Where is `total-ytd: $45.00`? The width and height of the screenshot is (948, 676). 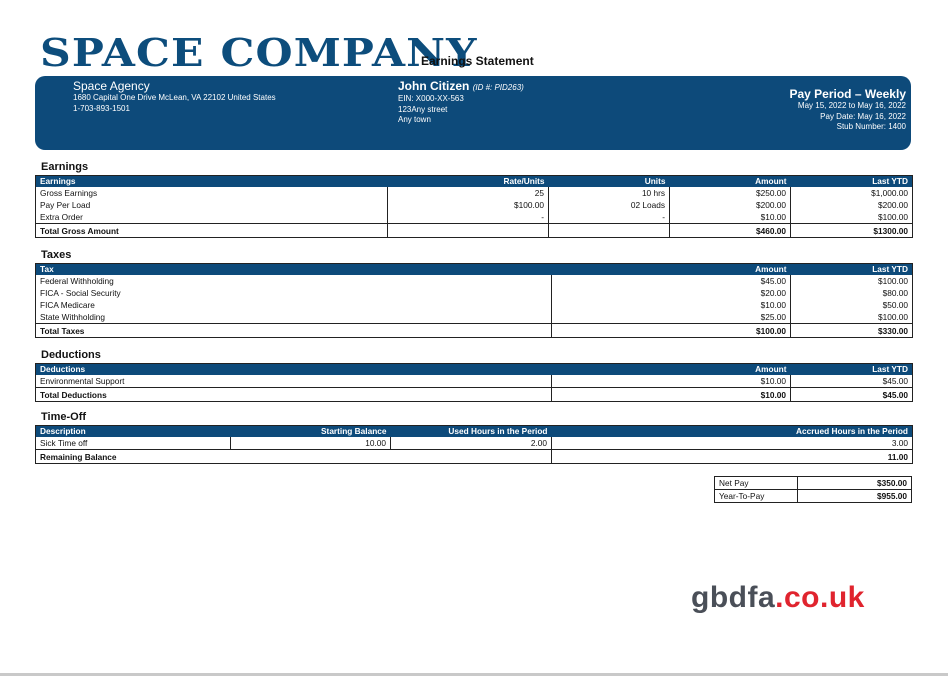
total-ytd: $45.00 is located at coordinates (851, 394).